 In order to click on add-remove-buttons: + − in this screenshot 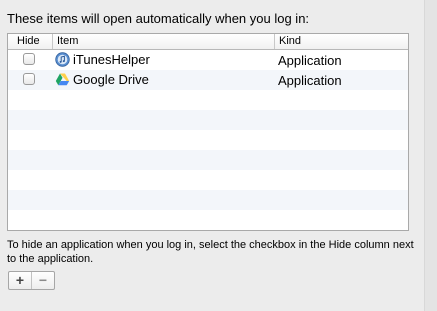, I will do `click(31, 280)`.